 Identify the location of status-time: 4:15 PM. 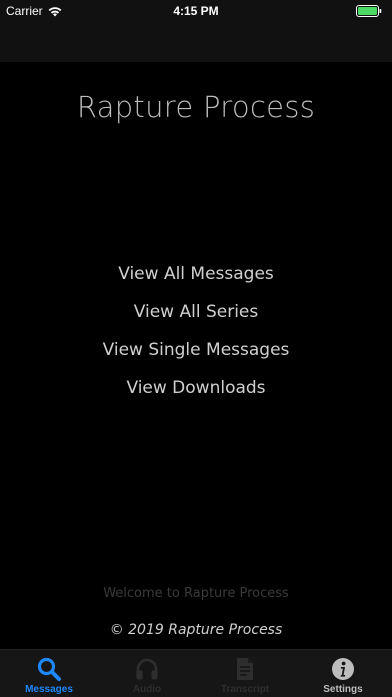
(196, 11).